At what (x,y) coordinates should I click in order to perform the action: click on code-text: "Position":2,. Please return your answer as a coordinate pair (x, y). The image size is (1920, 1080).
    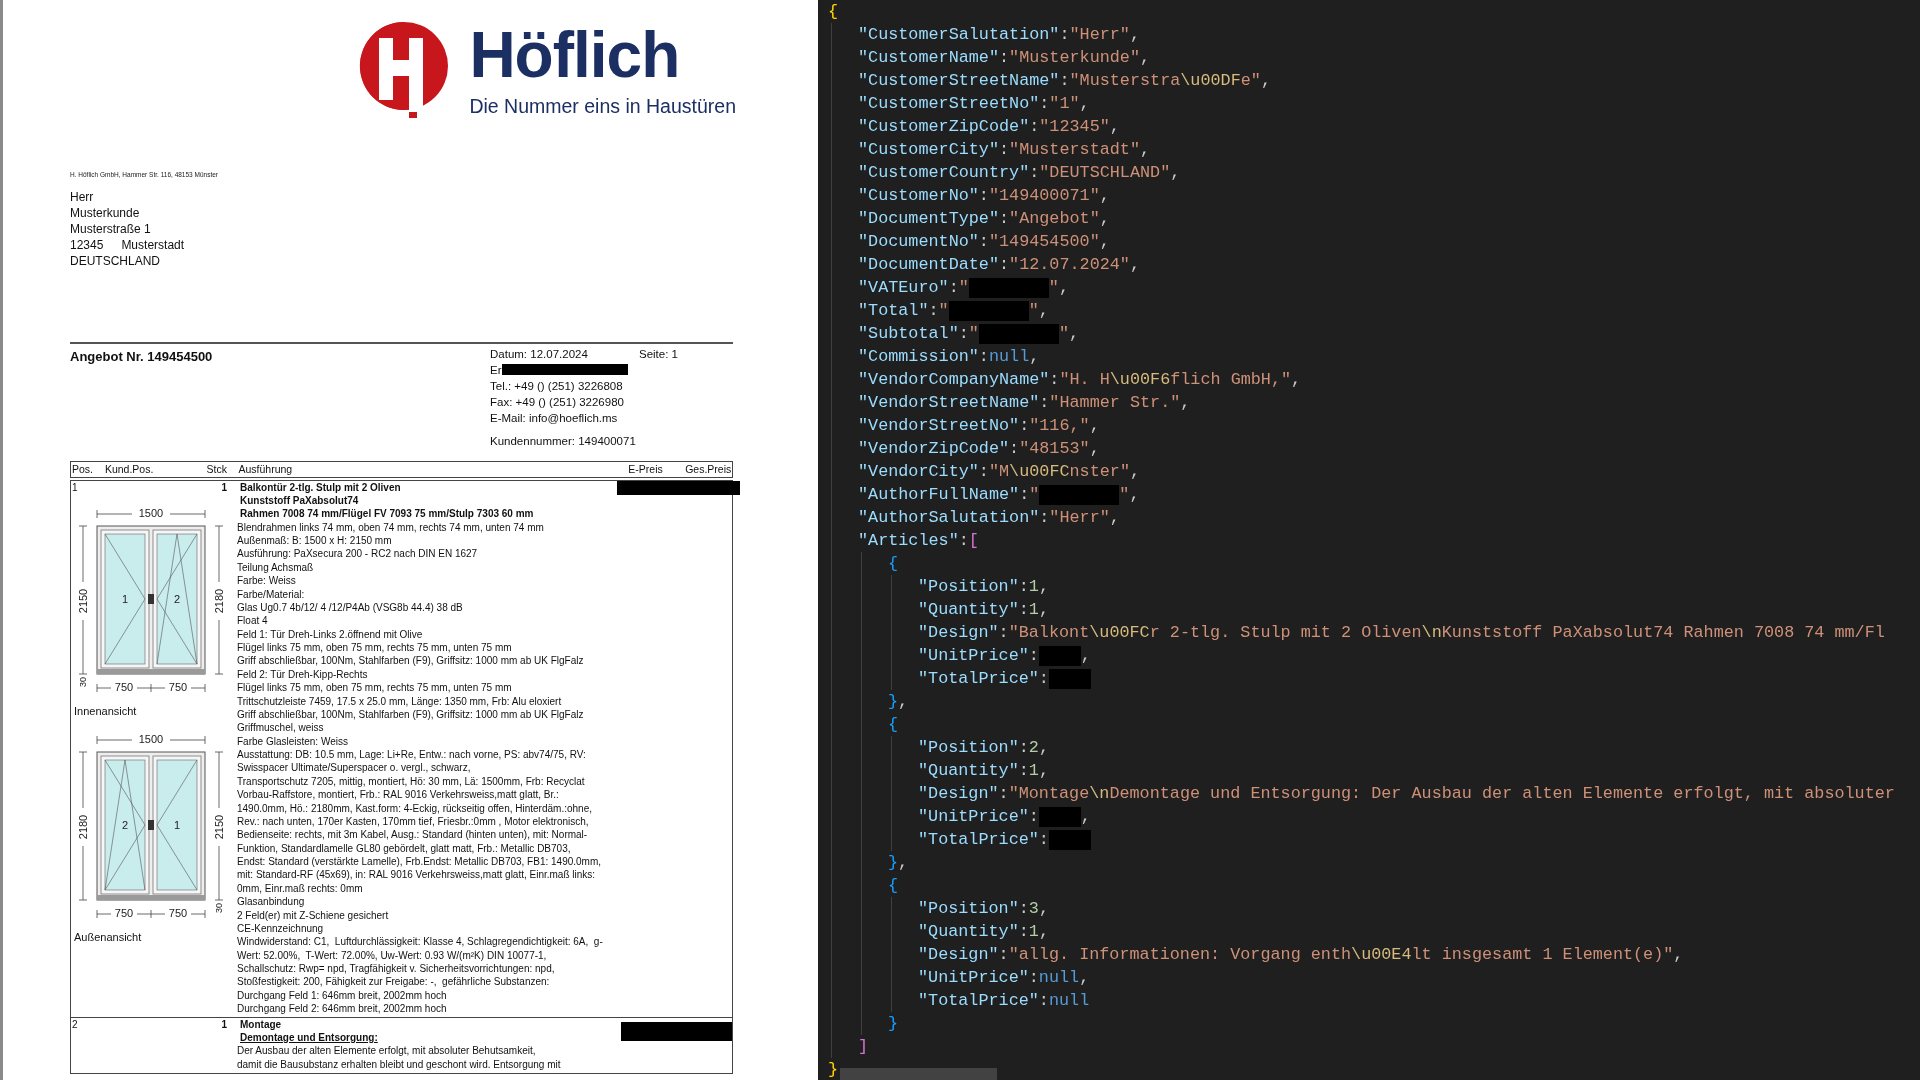
    Looking at the image, I should click on (983, 747).